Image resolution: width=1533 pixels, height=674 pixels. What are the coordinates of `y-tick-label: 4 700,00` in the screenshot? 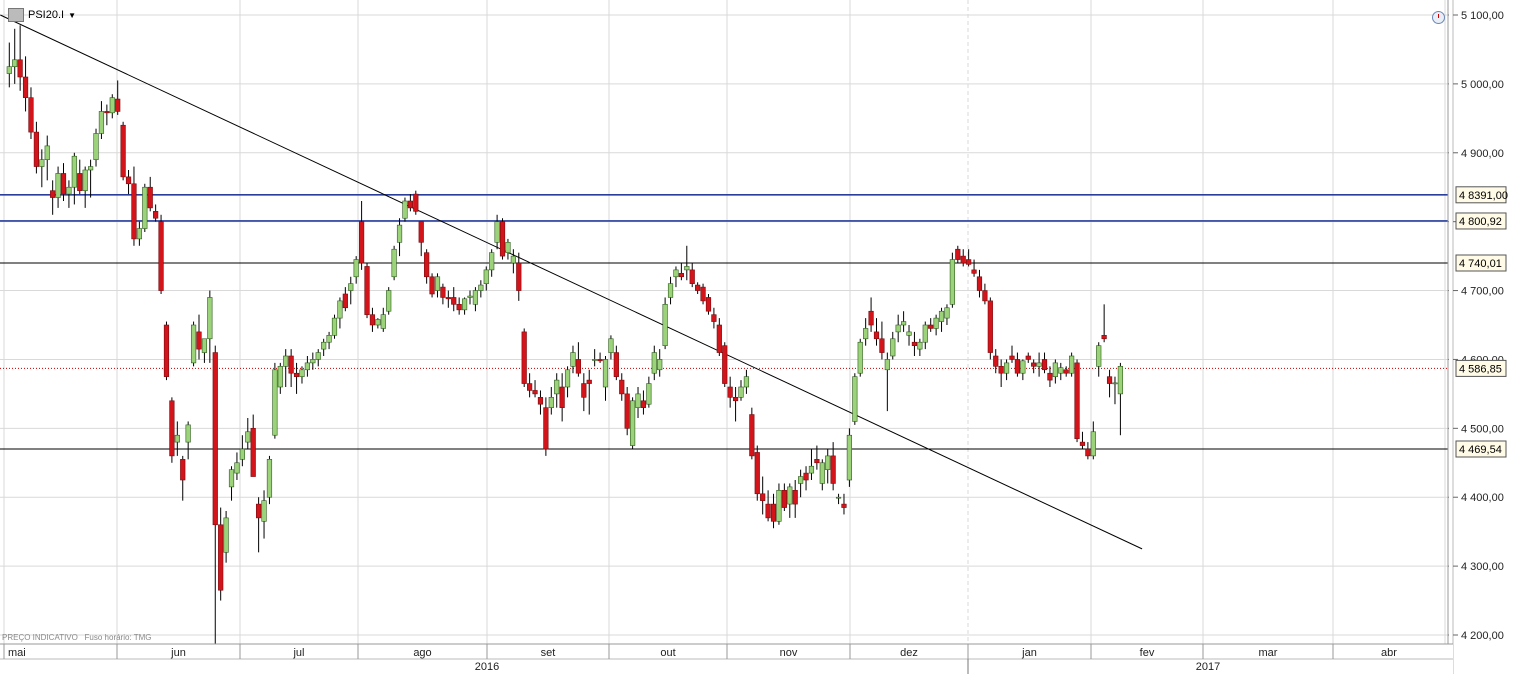 It's located at (1482, 292).